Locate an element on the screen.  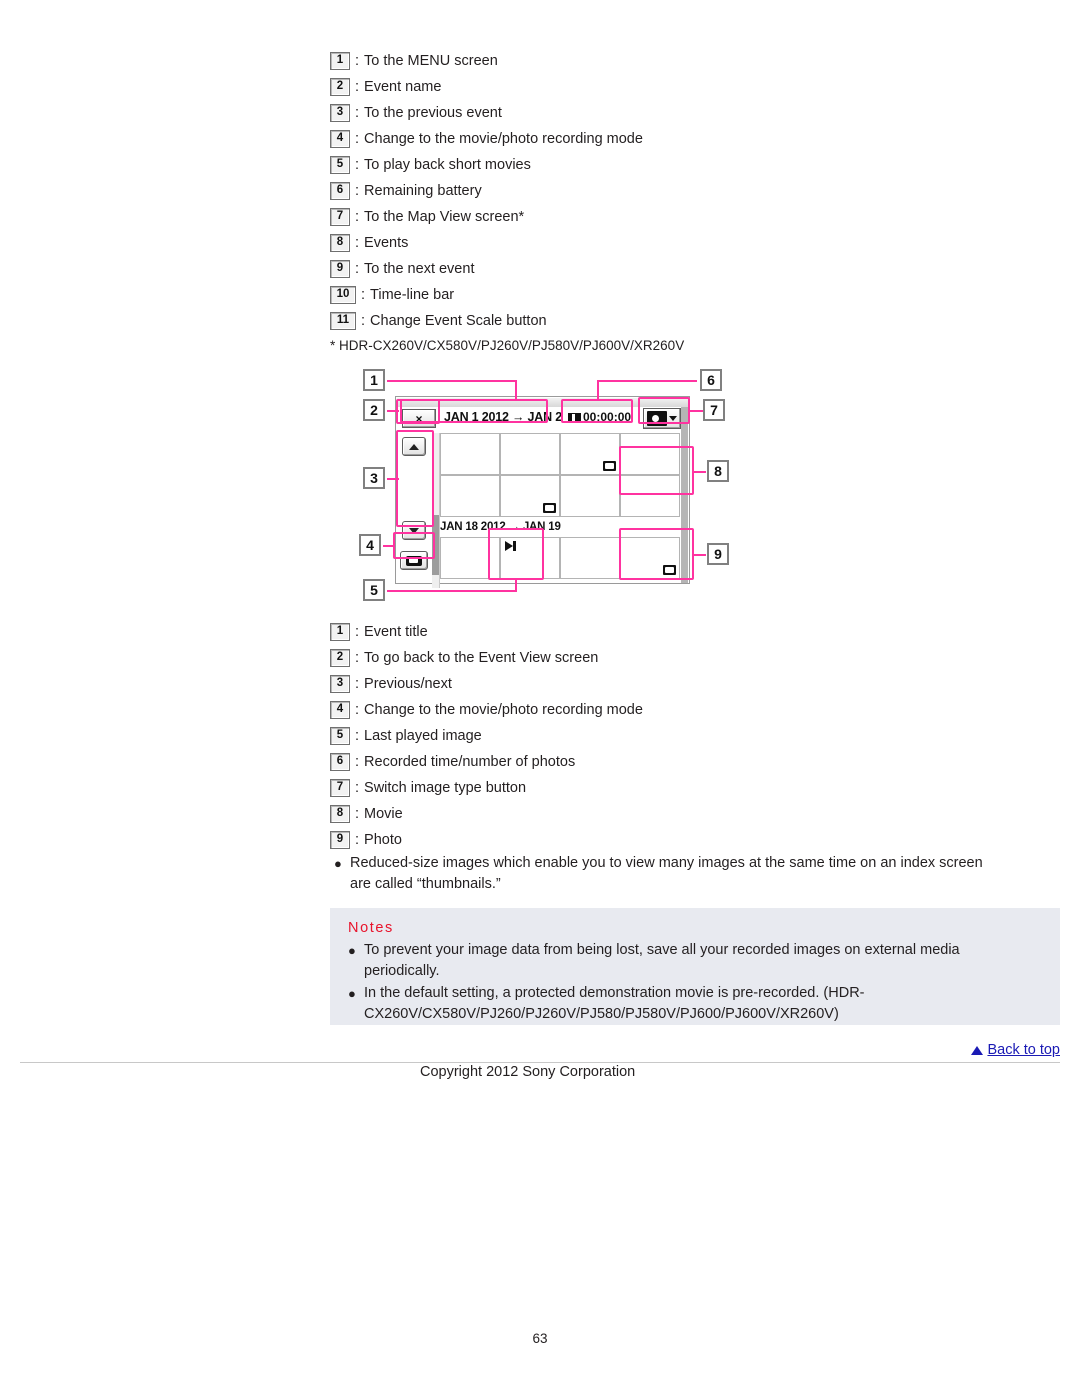
play-bar-icon is located at coordinates (514, 546).